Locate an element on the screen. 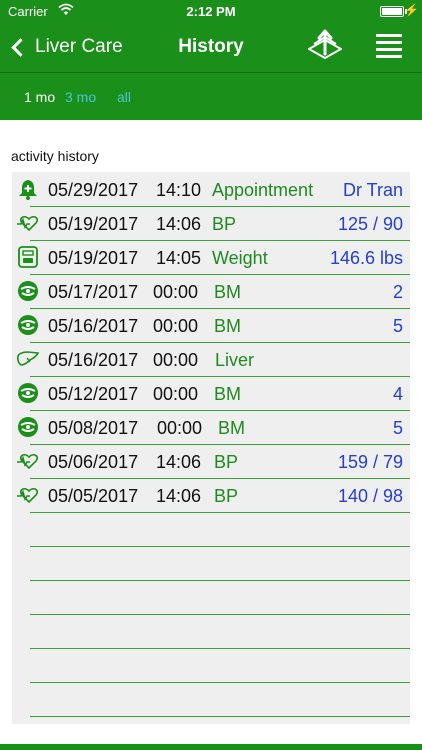 This screenshot has height=750, width=422. status-time: 2:12 PM is located at coordinates (211, 11).